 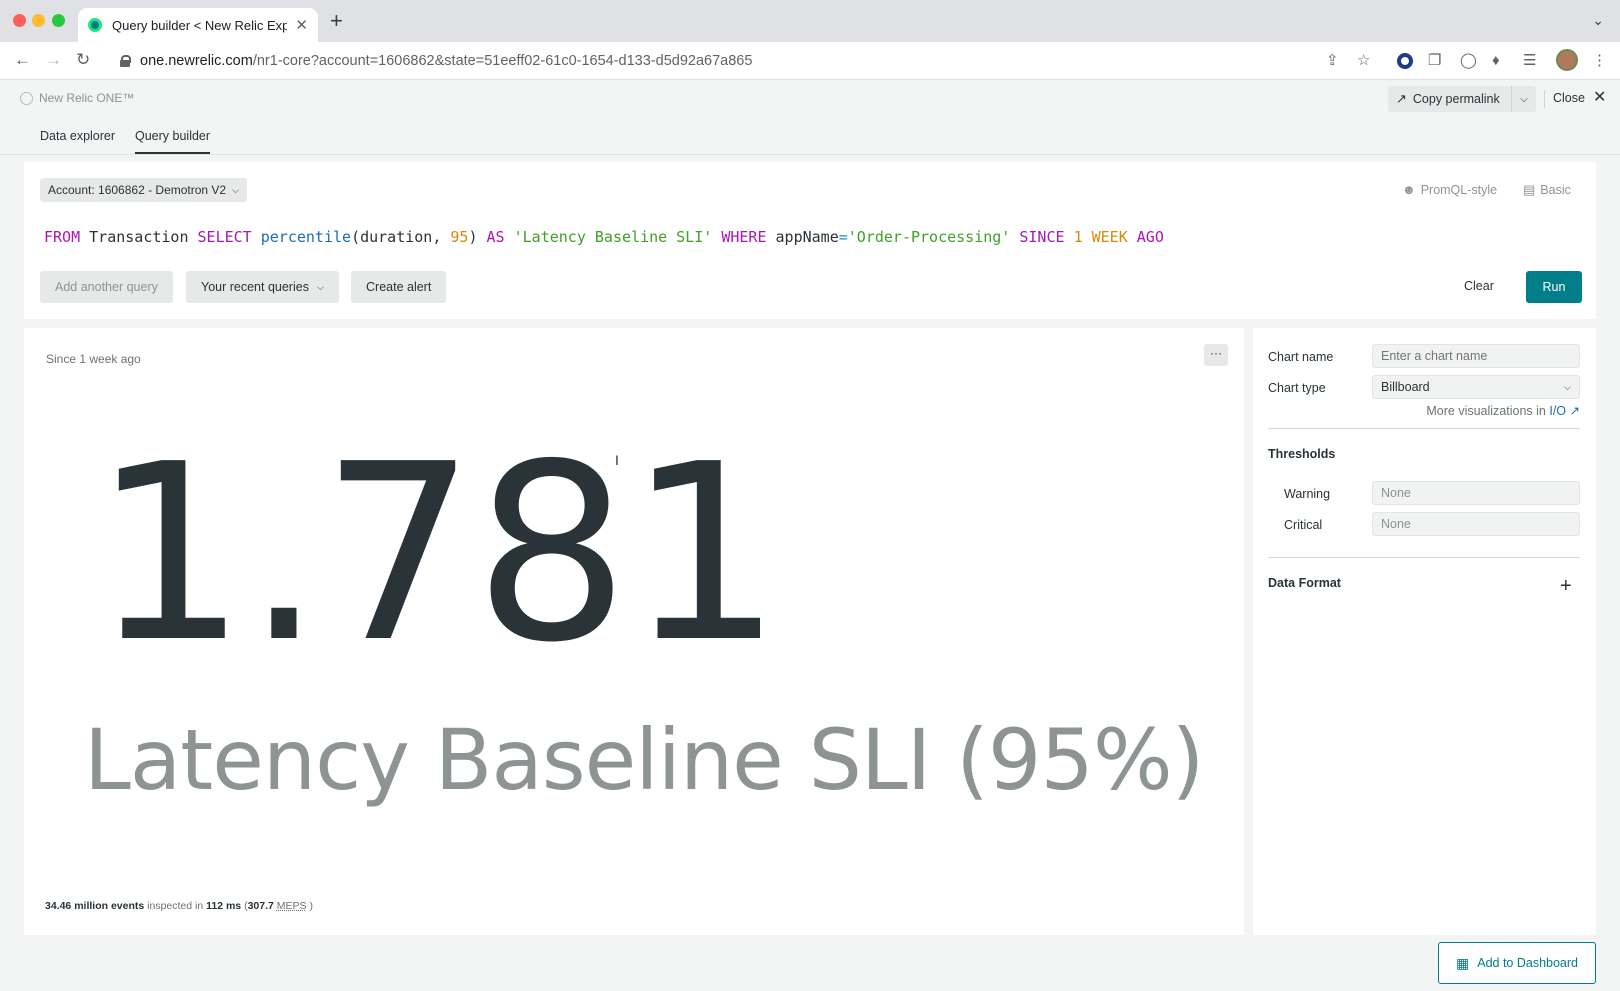 I want to click on window-minimize-button, so click(x=38, y=20).